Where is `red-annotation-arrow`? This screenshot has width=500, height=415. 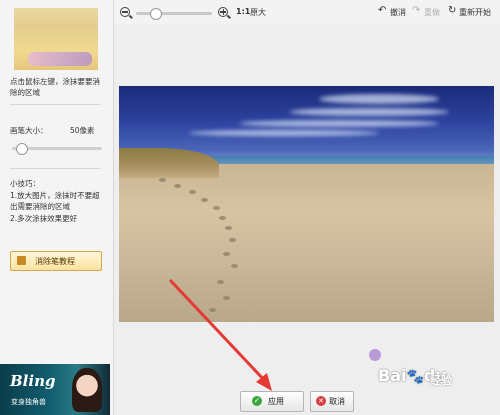 red-annotation-arrow is located at coordinates (220, 334).